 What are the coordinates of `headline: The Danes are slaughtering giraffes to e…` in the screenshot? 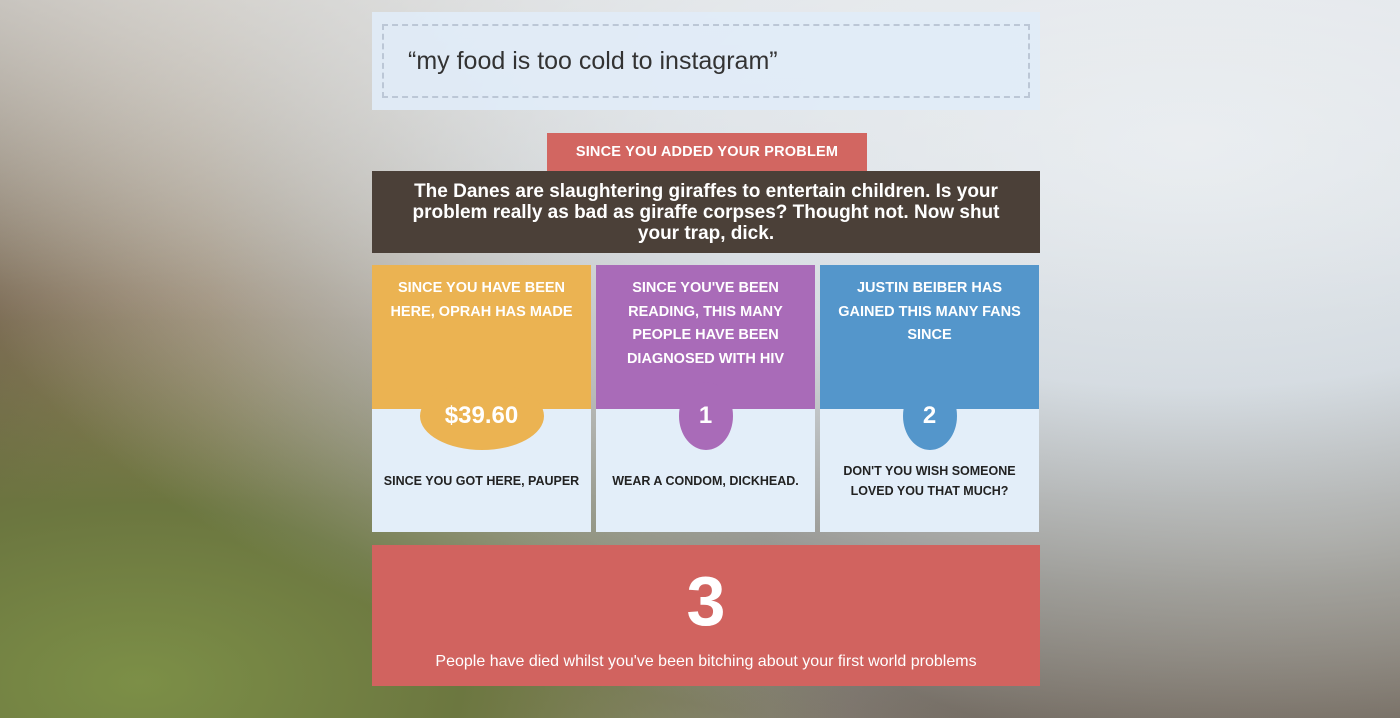 It's located at (706, 212).